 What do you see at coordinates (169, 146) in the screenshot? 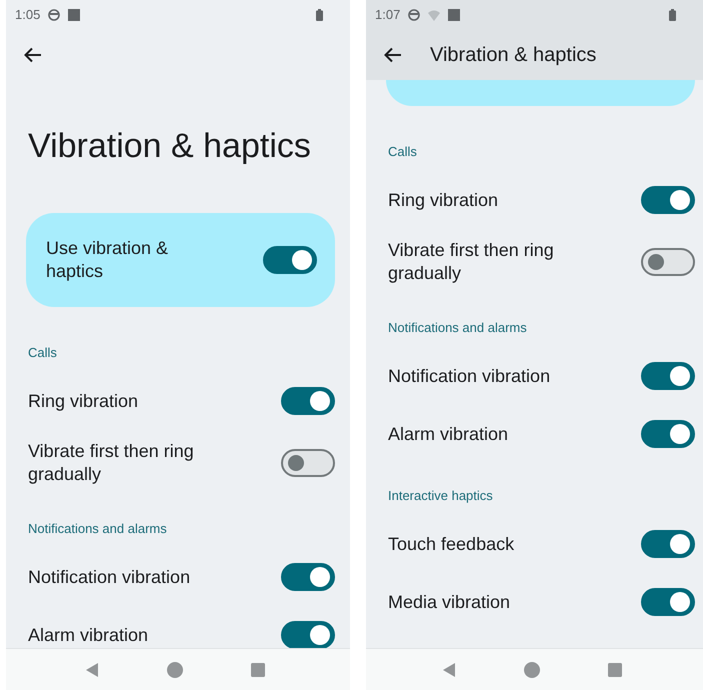
I see `page-title: Vibration & haptics` at bounding box center [169, 146].